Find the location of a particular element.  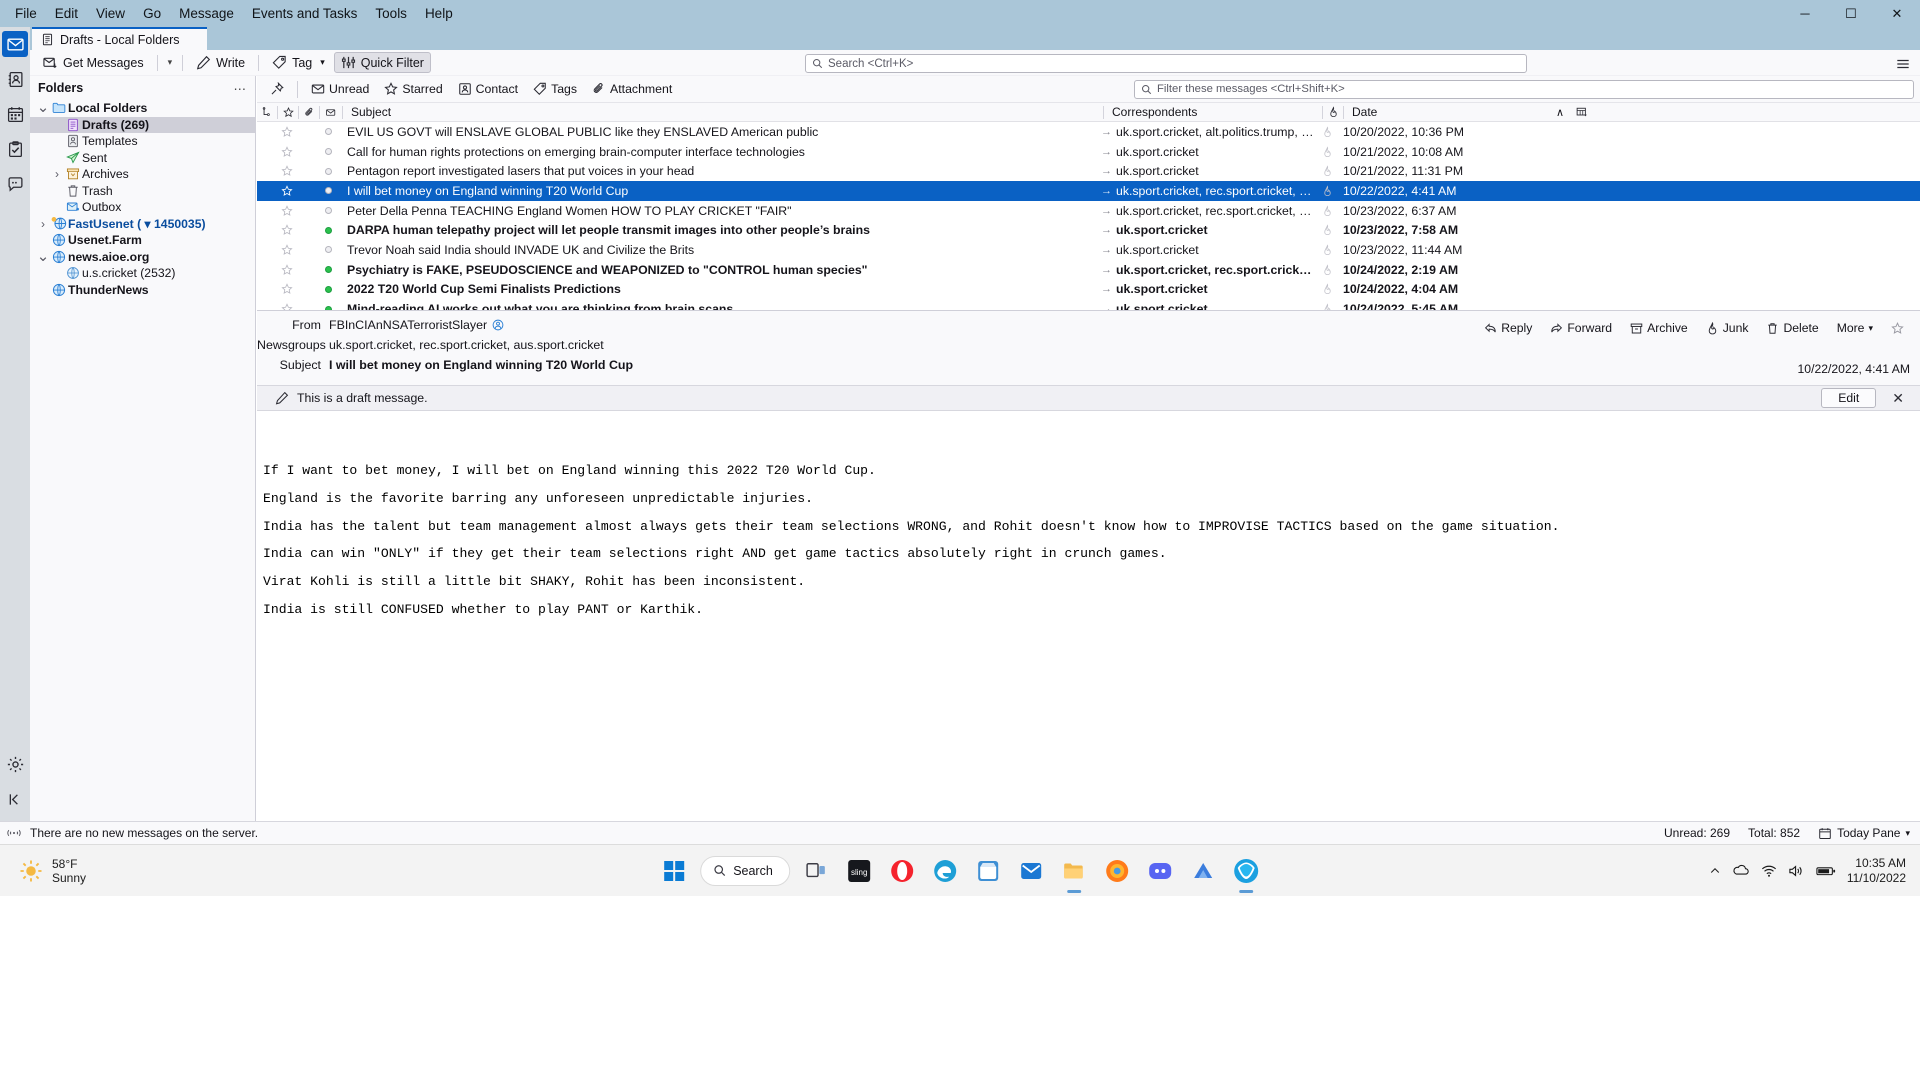

tag-chevron-down-icon: ▾ is located at coordinates (322, 62).